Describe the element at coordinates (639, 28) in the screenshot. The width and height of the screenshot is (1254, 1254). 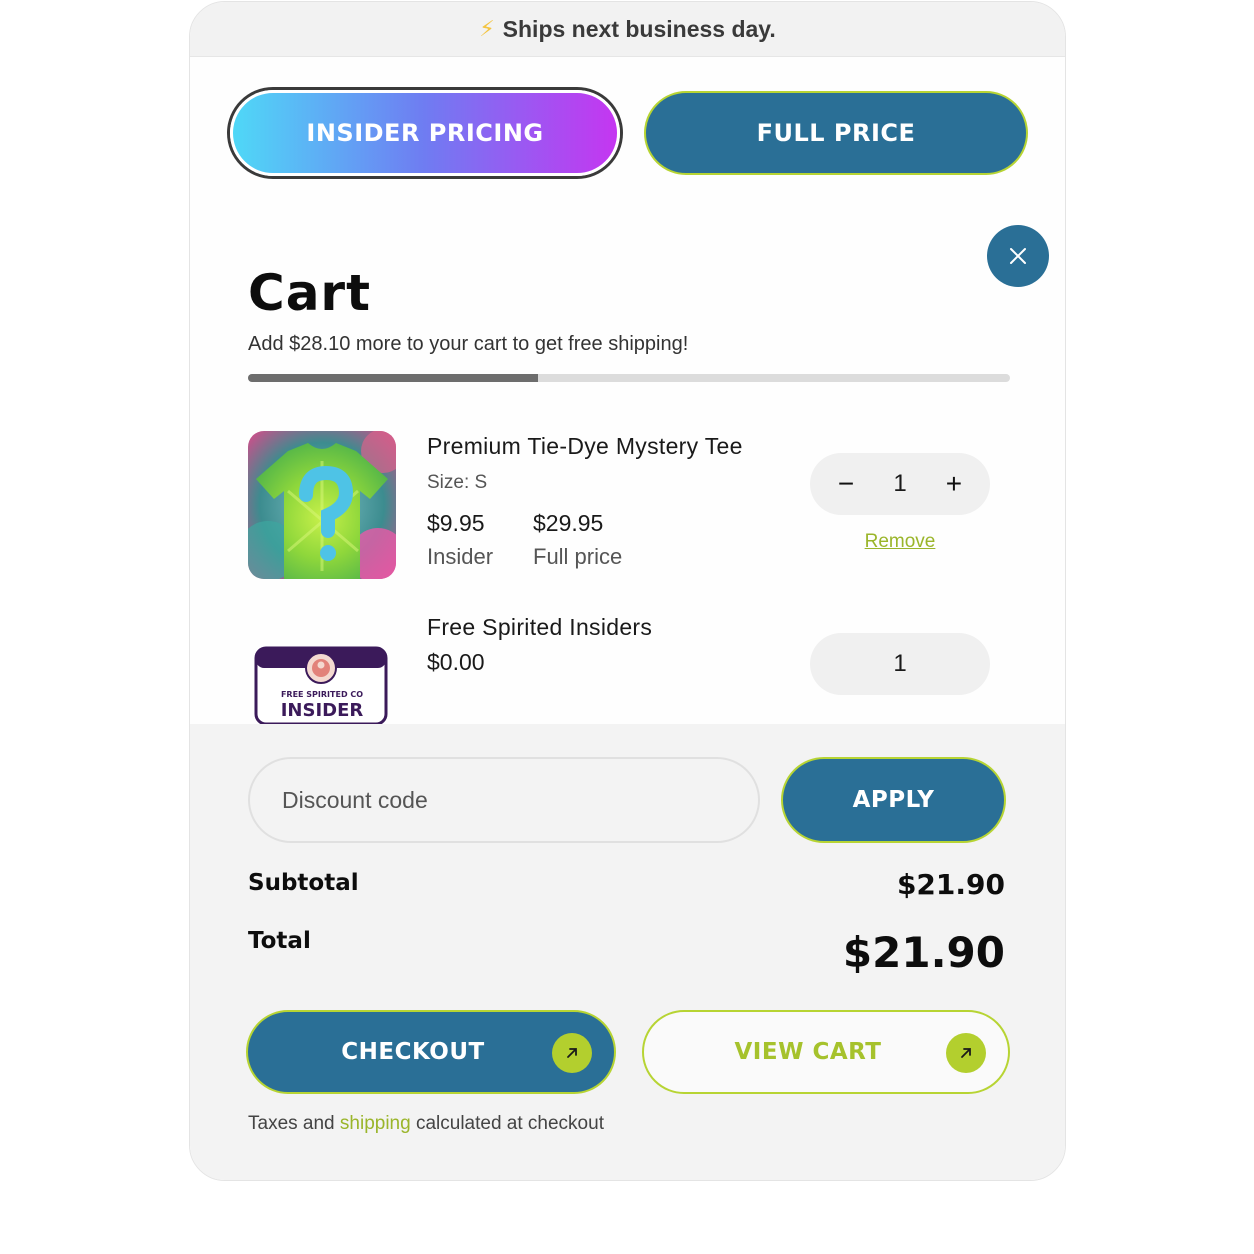
I see `banner-text: Ships next business day.` at that location.